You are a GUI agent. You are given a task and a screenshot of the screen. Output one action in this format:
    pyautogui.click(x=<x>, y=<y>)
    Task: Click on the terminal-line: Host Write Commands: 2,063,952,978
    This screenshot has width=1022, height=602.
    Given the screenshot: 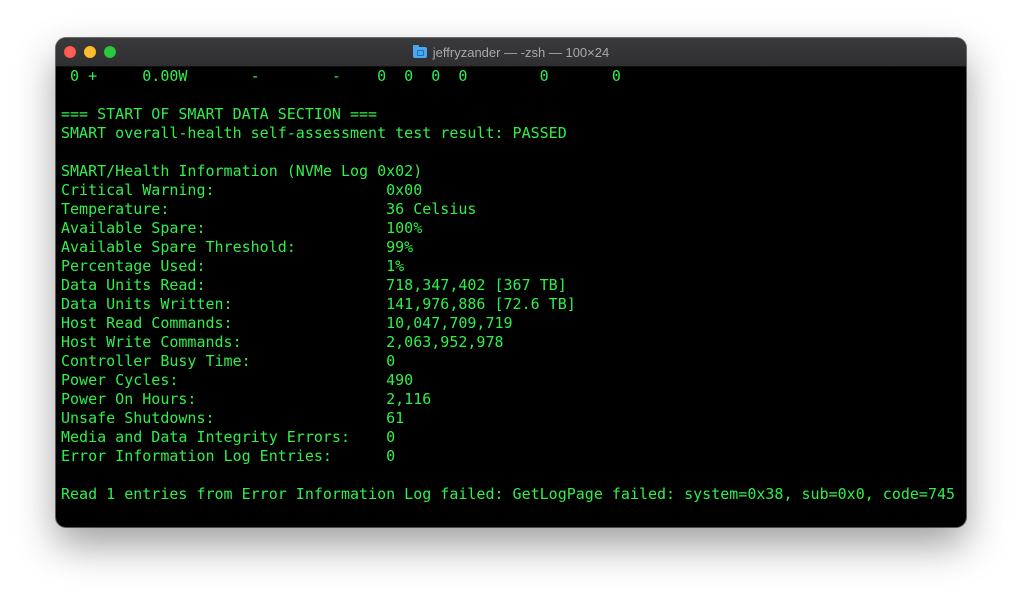 What is the action you would take?
    pyautogui.click(x=282, y=342)
    